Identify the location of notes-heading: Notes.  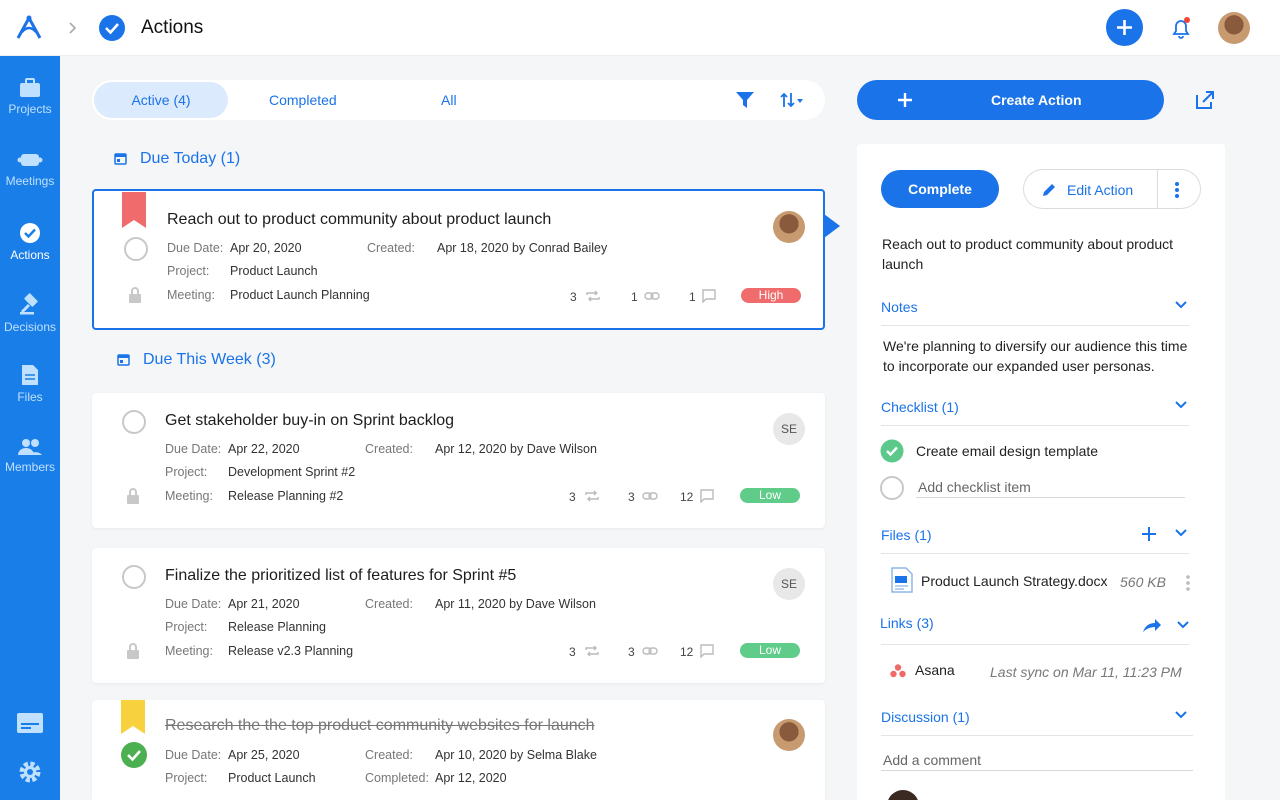
(899, 307).